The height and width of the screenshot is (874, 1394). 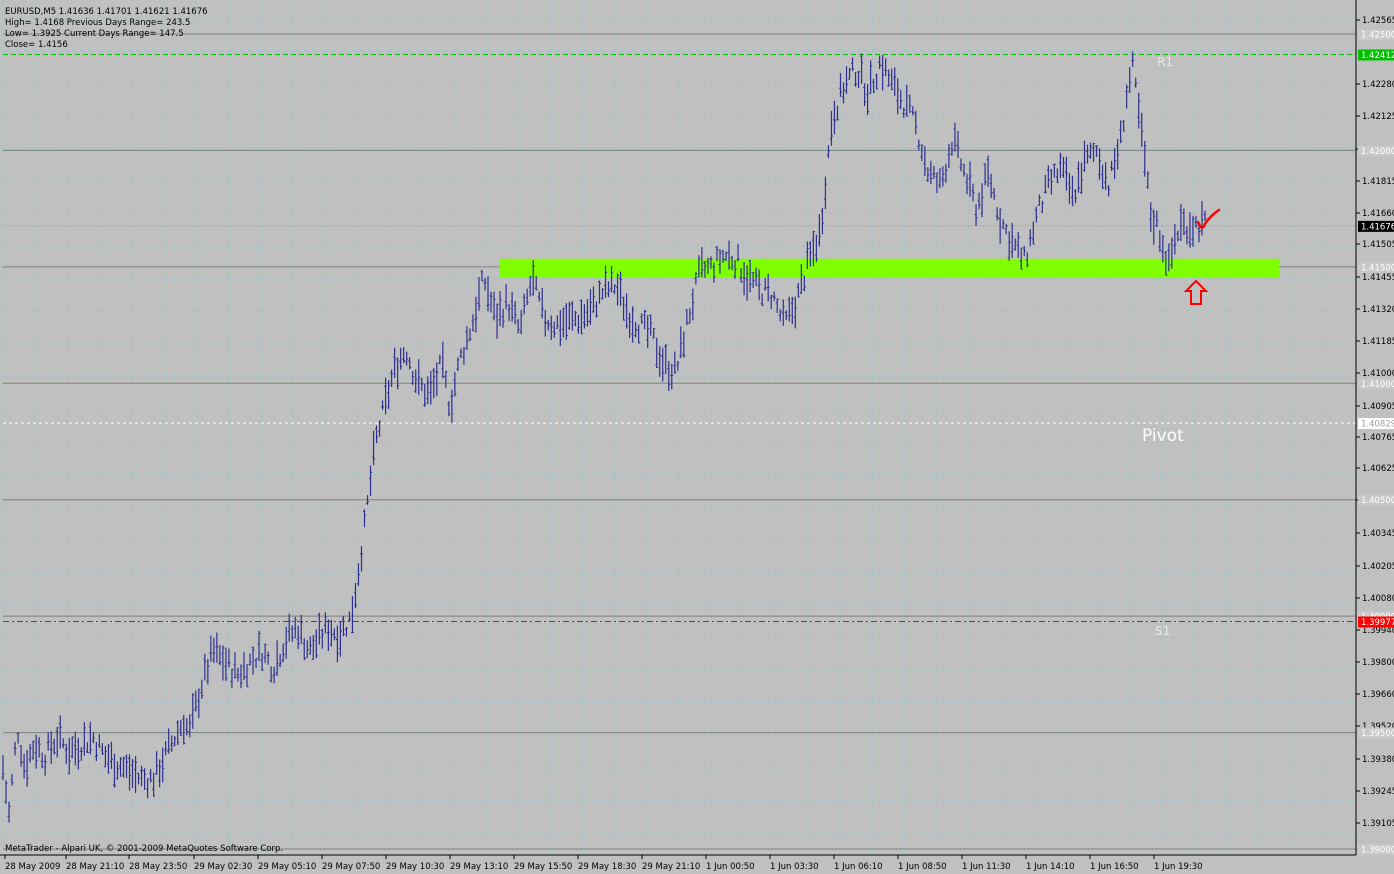 What do you see at coordinates (1377, 385) in the screenshot?
I see `level-price-tag-text: 1.41000` at bounding box center [1377, 385].